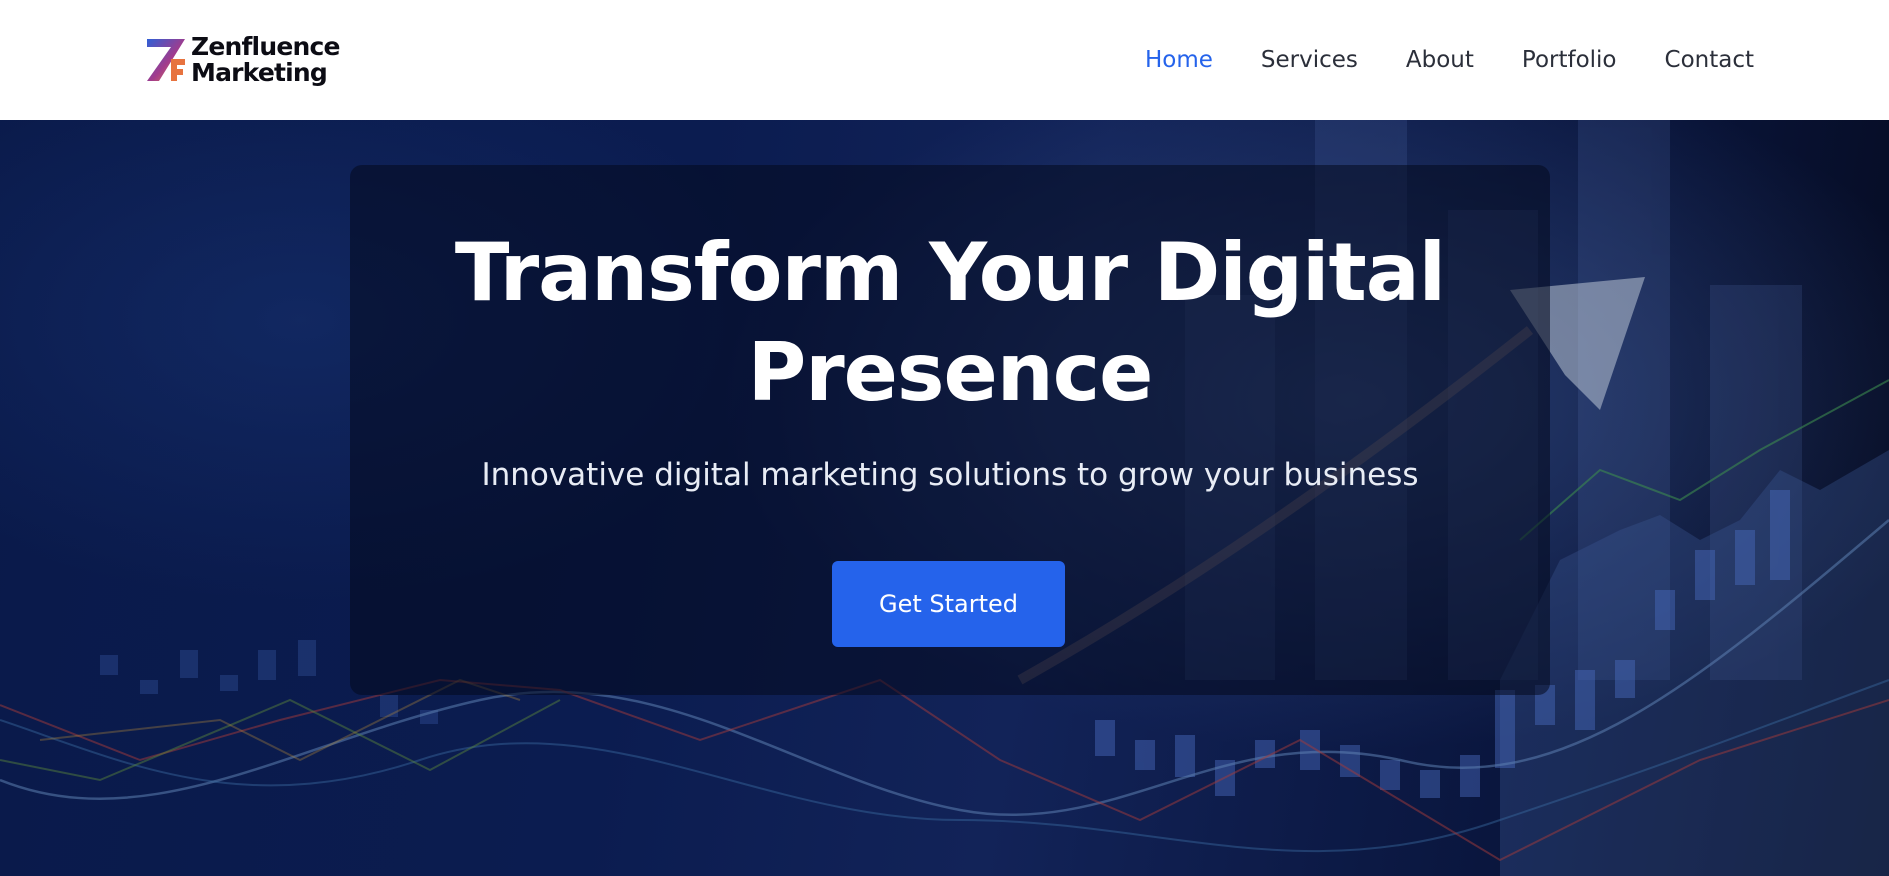  What do you see at coordinates (1179, 60) in the screenshot?
I see `nav-item-home: Home` at bounding box center [1179, 60].